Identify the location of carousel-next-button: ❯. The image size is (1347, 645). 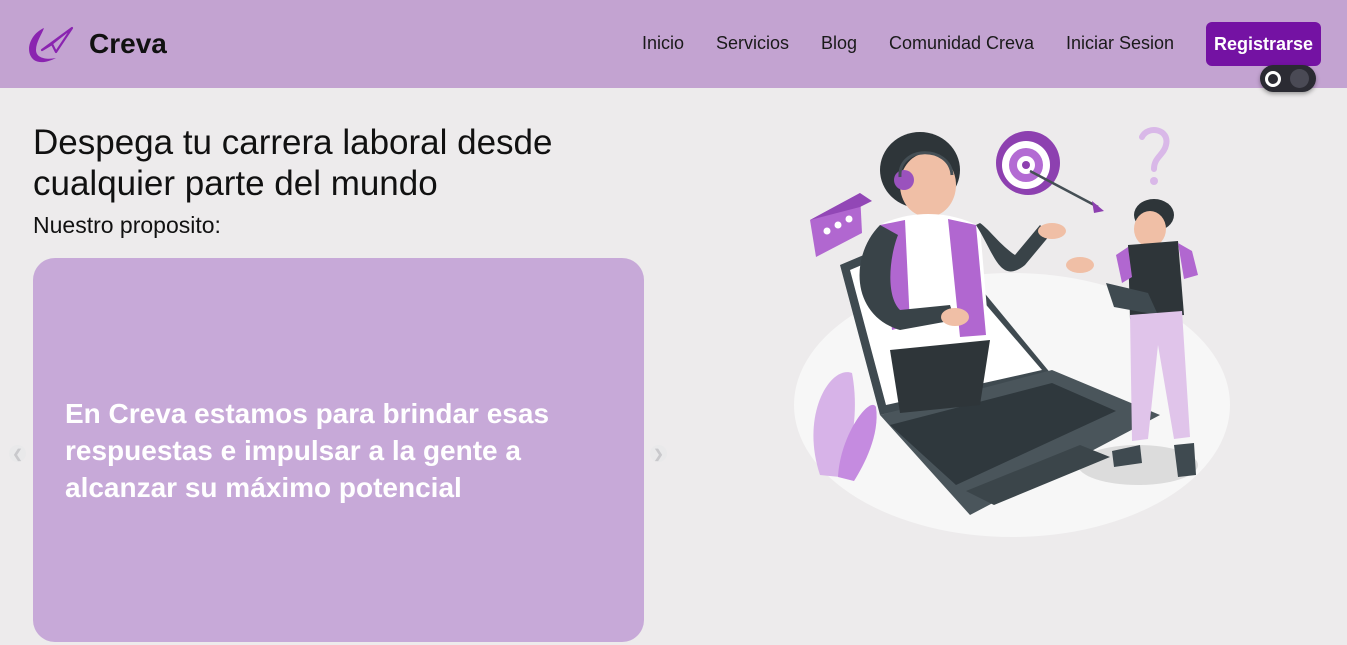
(658, 453).